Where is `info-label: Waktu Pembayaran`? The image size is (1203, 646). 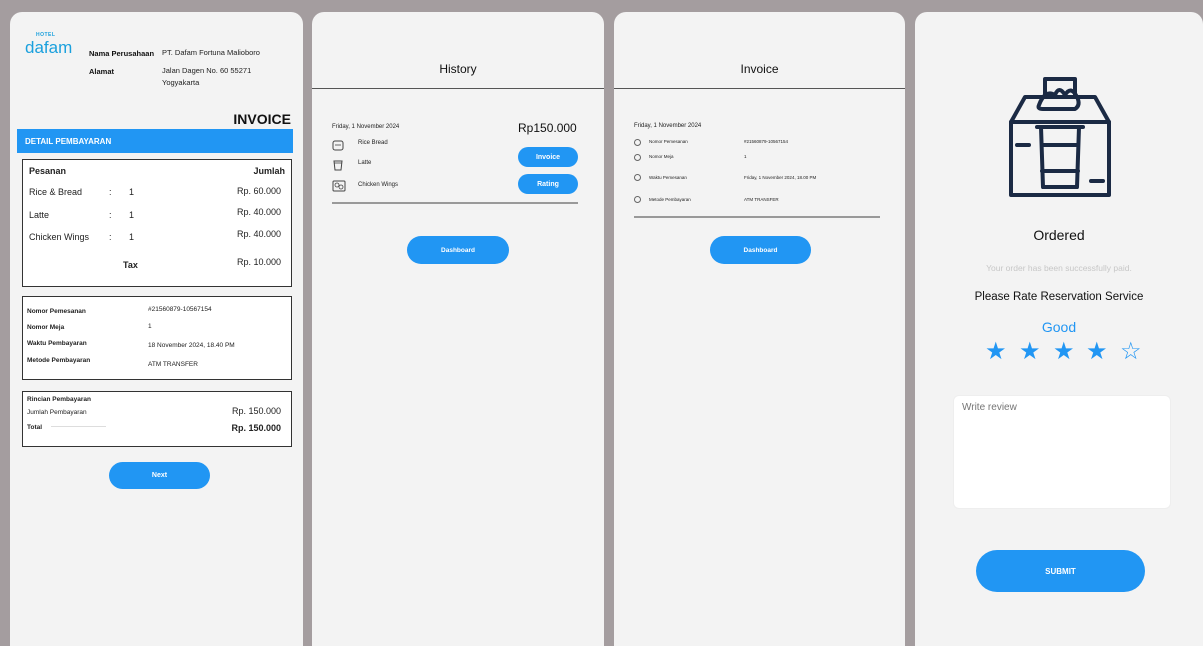
info-label: Waktu Pembayaran is located at coordinates (57, 343).